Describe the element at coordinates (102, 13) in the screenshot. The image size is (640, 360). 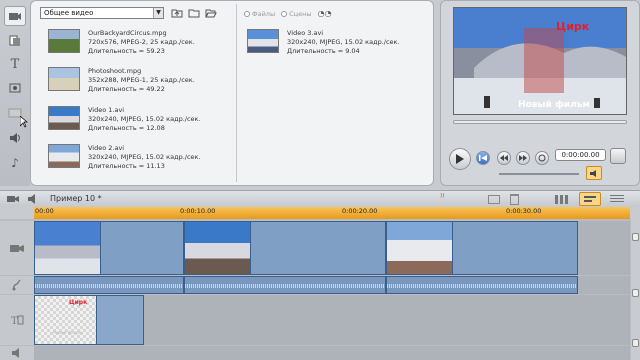
I see `folder-select: Общее видео ▼` at that location.